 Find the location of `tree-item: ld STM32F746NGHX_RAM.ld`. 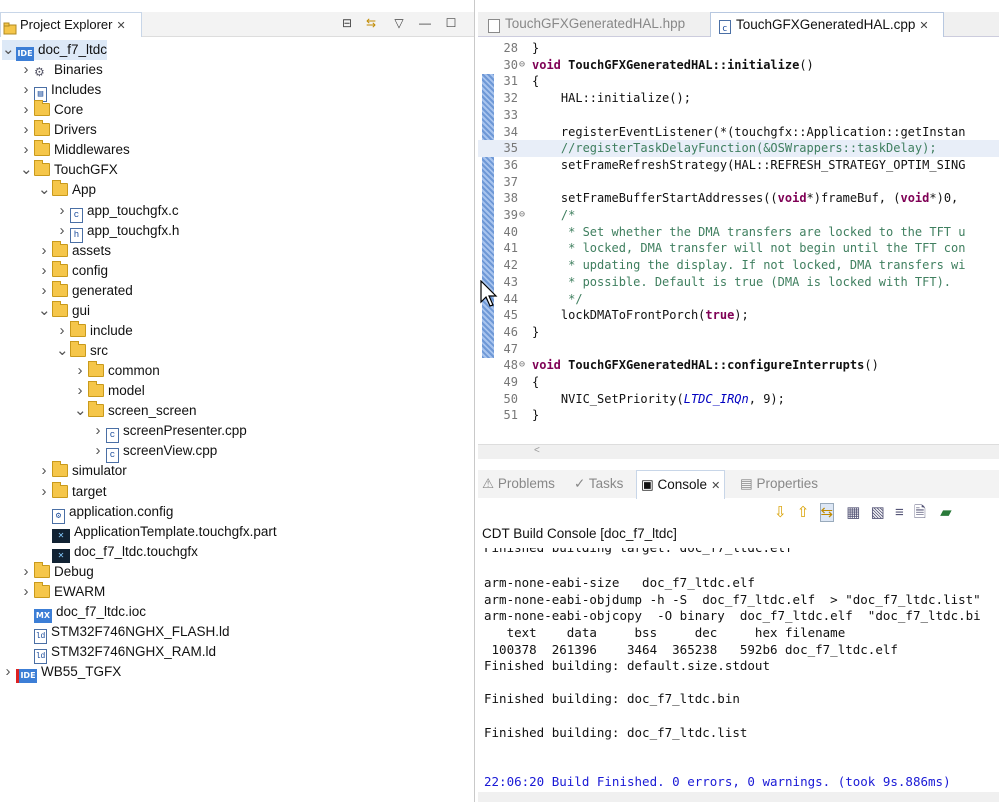

tree-item: ld STM32F746NGHX_RAM.ld is located at coordinates (118, 653).